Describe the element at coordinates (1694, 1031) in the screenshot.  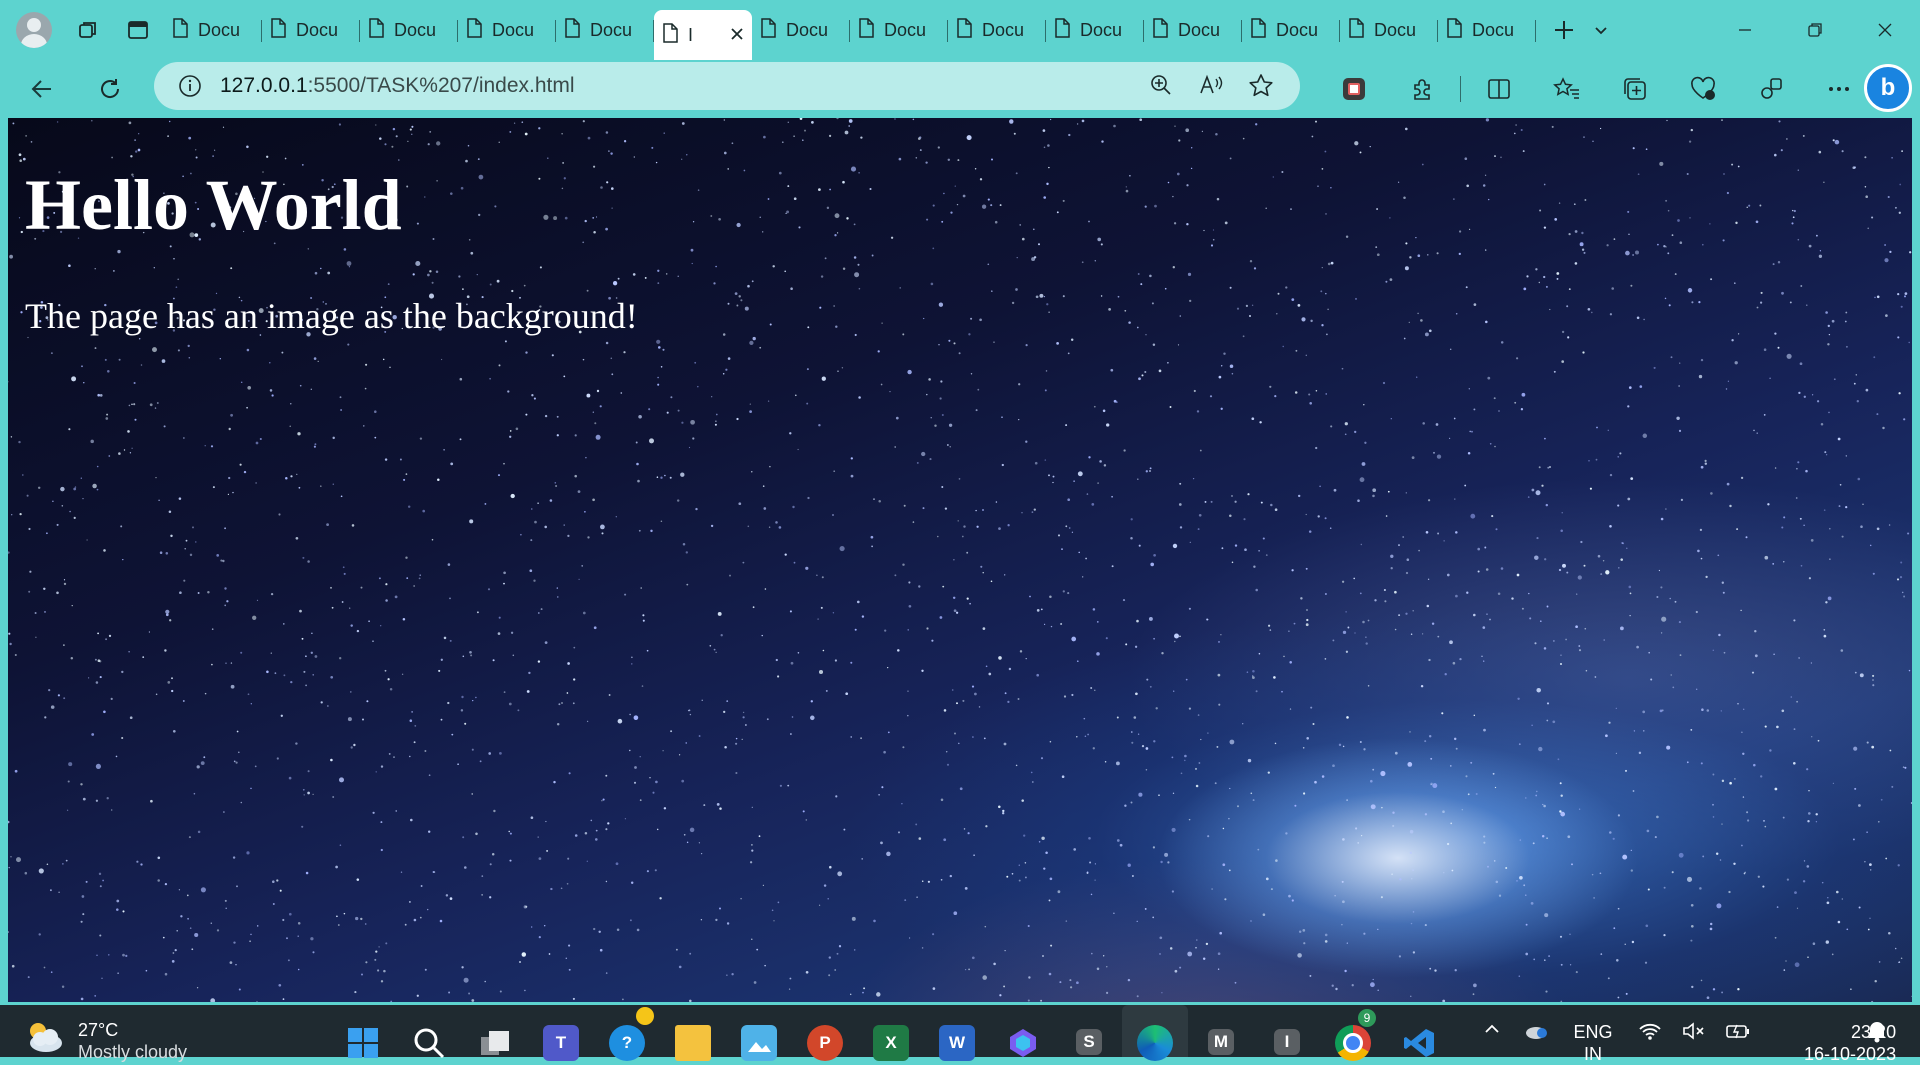
I see `volume-muted-icon` at that location.